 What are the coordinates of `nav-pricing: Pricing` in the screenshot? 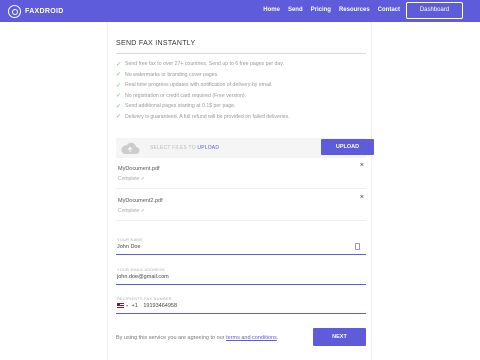 It's located at (321, 10).